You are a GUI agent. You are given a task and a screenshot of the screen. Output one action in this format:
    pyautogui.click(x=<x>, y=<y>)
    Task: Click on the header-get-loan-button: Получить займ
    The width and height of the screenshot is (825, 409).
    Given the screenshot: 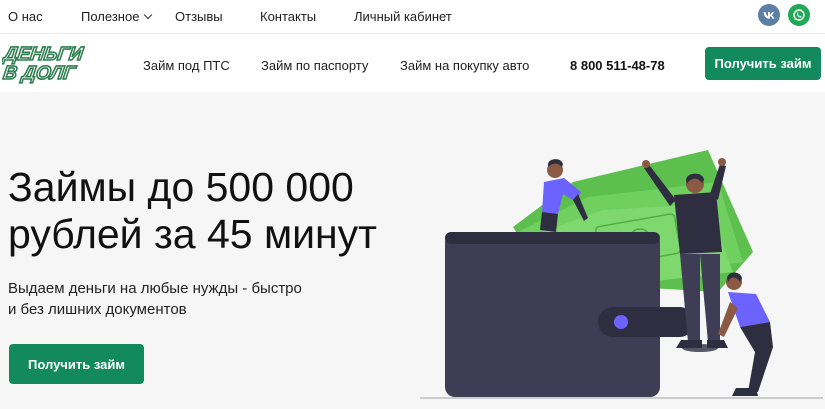 What is the action you would take?
    pyautogui.click(x=763, y=63)
    